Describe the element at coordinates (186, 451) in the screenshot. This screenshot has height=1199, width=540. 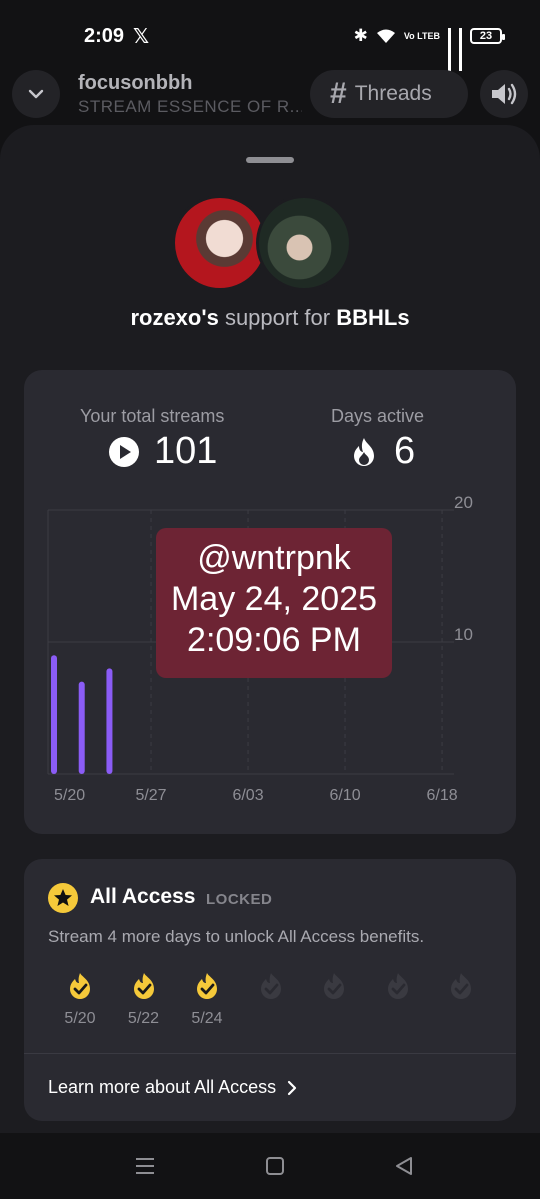
I see `total-streams-value: 101` at that location.